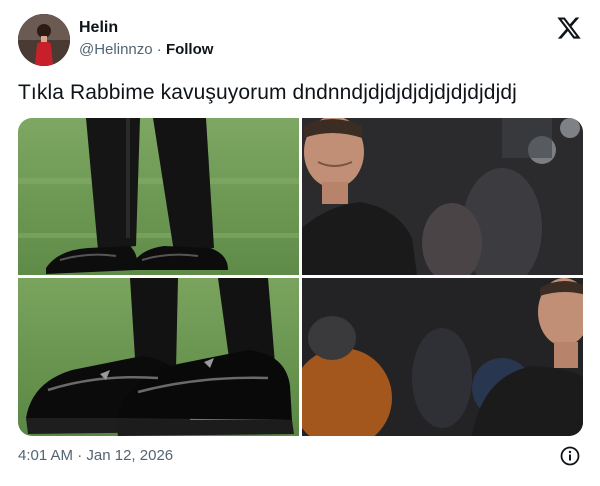 Image resolution: width=600 pixels, height=486 pixels. I want to click on author-handle-row: @Helinnzo · Follow, so click(146, 49).